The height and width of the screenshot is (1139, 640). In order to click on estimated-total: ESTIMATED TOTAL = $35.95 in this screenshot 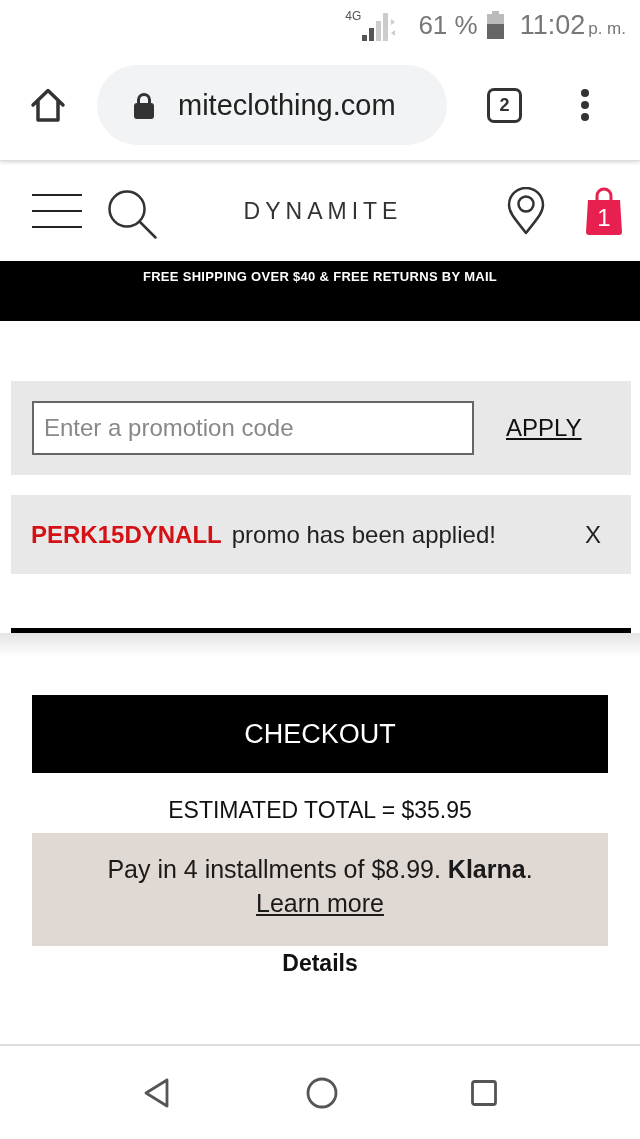, I will do `click(320, 810)`.